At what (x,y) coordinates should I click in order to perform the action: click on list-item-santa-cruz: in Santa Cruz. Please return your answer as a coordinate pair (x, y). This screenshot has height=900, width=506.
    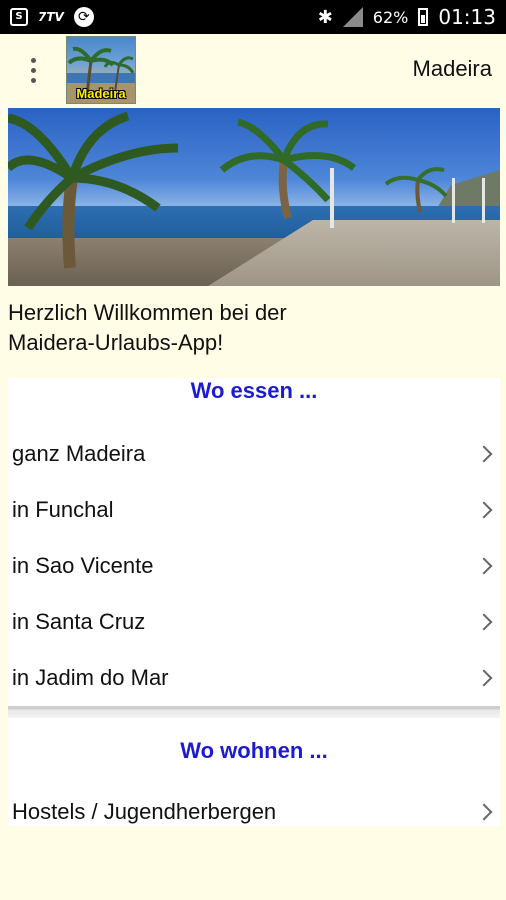
    Looking at the image, I should click on (254, 622).